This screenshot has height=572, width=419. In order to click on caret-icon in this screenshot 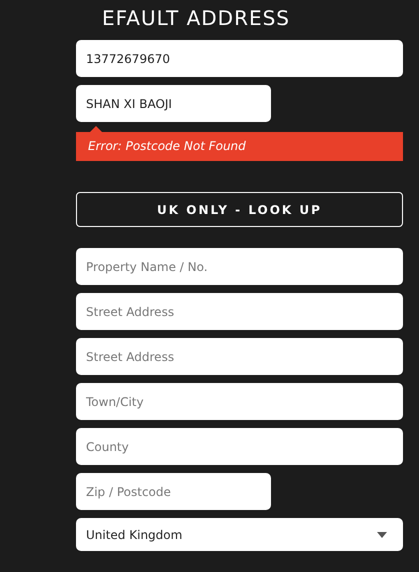, I will do `click(382, 535)`.